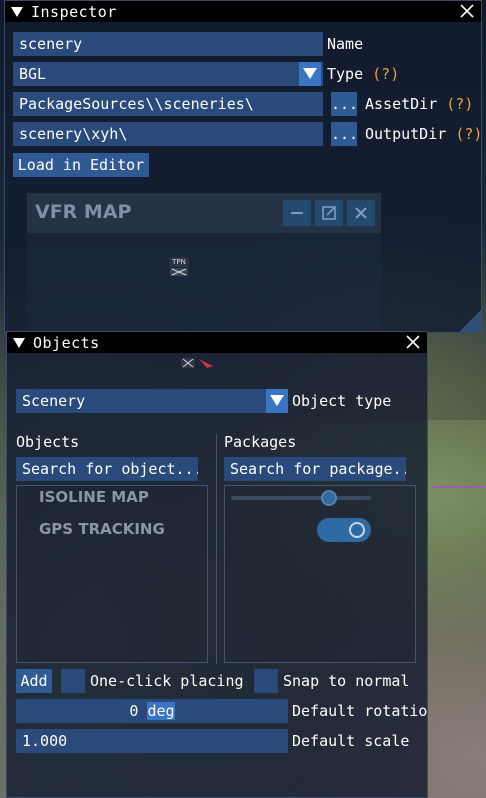  Describe the element at coordinates (81, 165) in the screenshot. I see `load-in-editor-button: Load in Editor` at that location.